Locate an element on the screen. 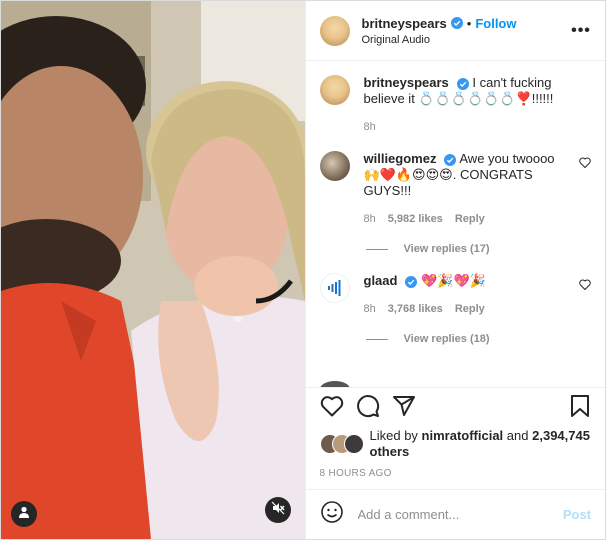 The image size is (606, 540). muted-speaker-icon is located at coordinates (278, 510).